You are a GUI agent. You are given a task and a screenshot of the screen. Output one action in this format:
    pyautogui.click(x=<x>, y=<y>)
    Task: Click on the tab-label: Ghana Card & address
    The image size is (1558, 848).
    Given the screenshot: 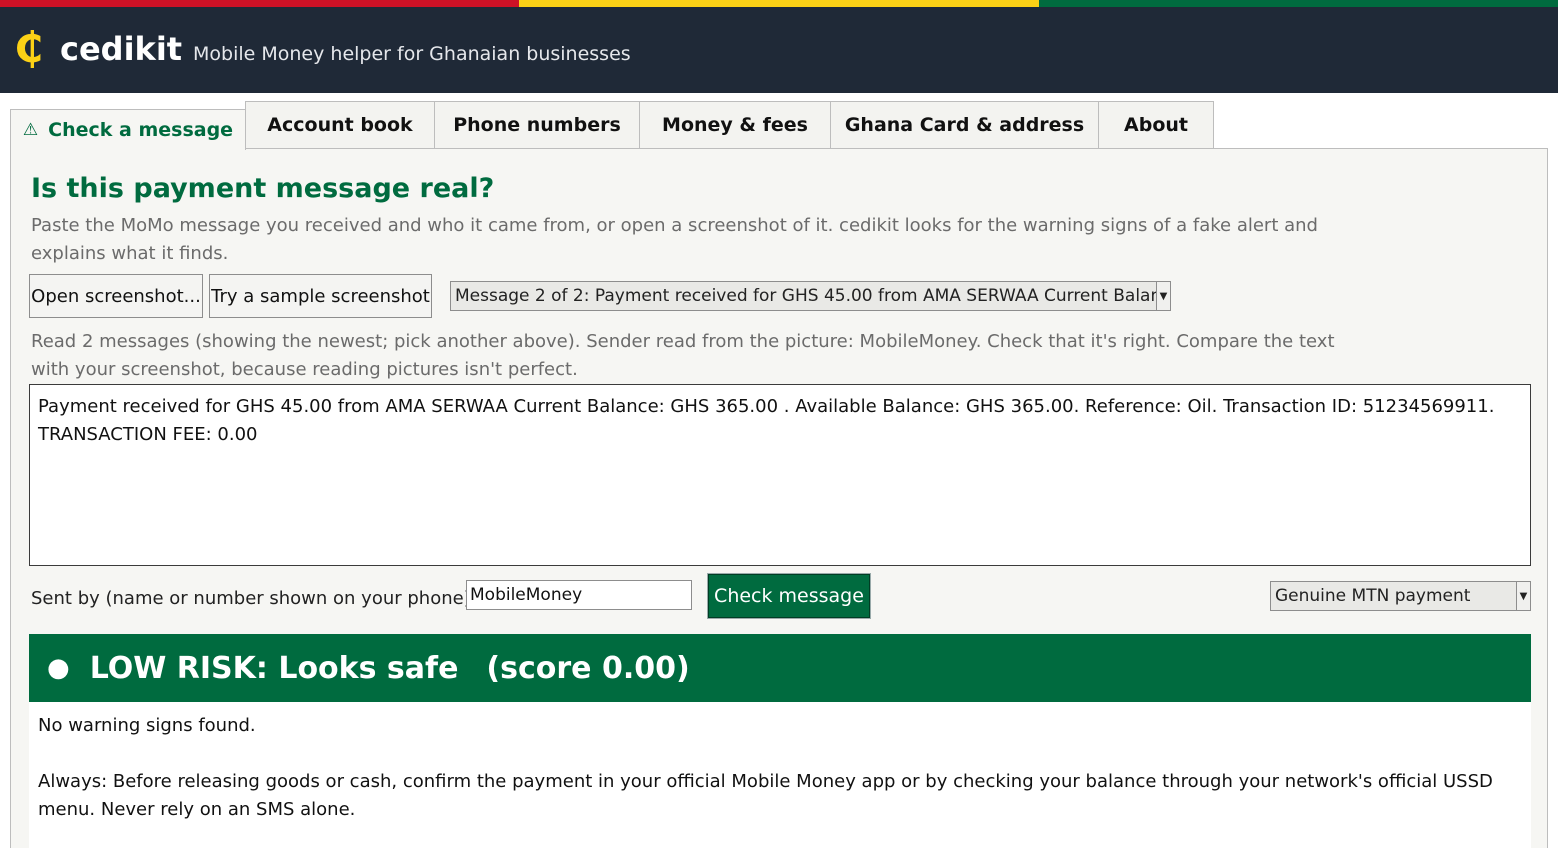 What is the action you would take?
    pyautogui.click(x=964, y=125)
    